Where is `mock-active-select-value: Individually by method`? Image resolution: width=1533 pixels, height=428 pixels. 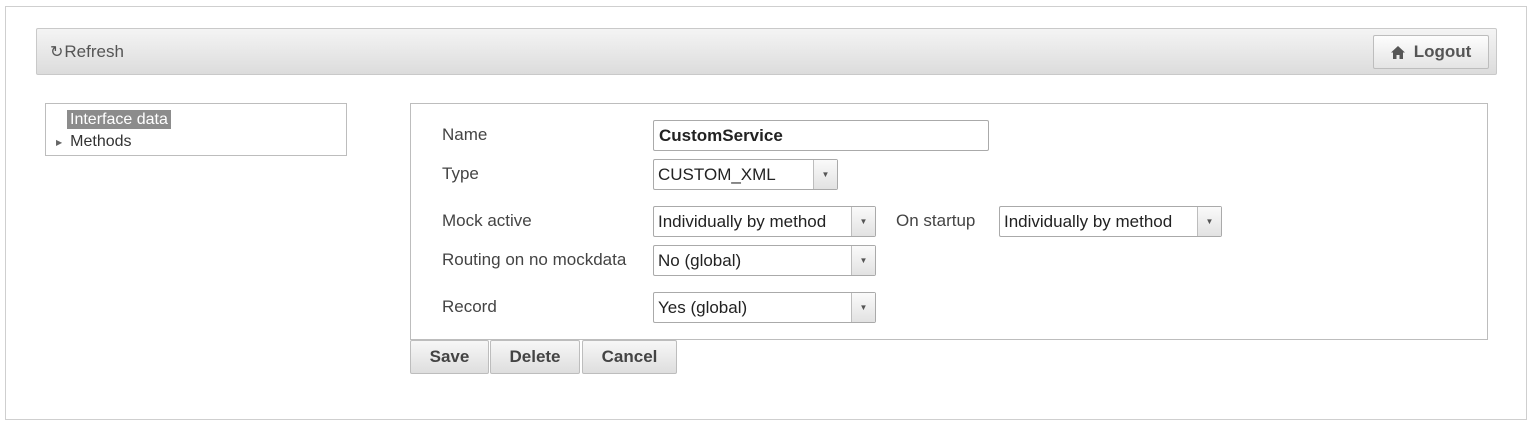 mock-active-select-value: Individually by method is located at coordinates (742, 221).